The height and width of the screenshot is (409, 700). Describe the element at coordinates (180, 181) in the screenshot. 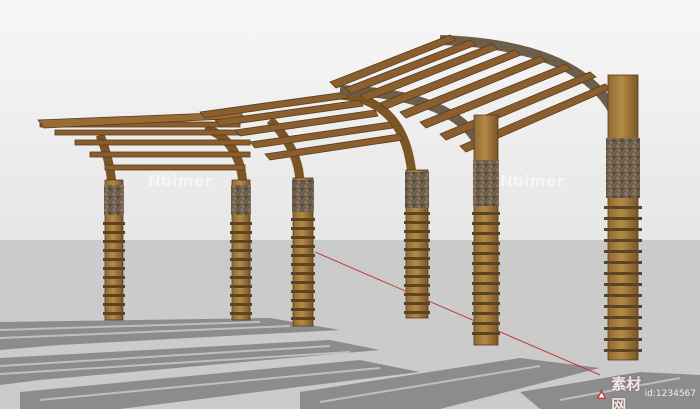

I see `watermark-left: Nbimer` at that location.